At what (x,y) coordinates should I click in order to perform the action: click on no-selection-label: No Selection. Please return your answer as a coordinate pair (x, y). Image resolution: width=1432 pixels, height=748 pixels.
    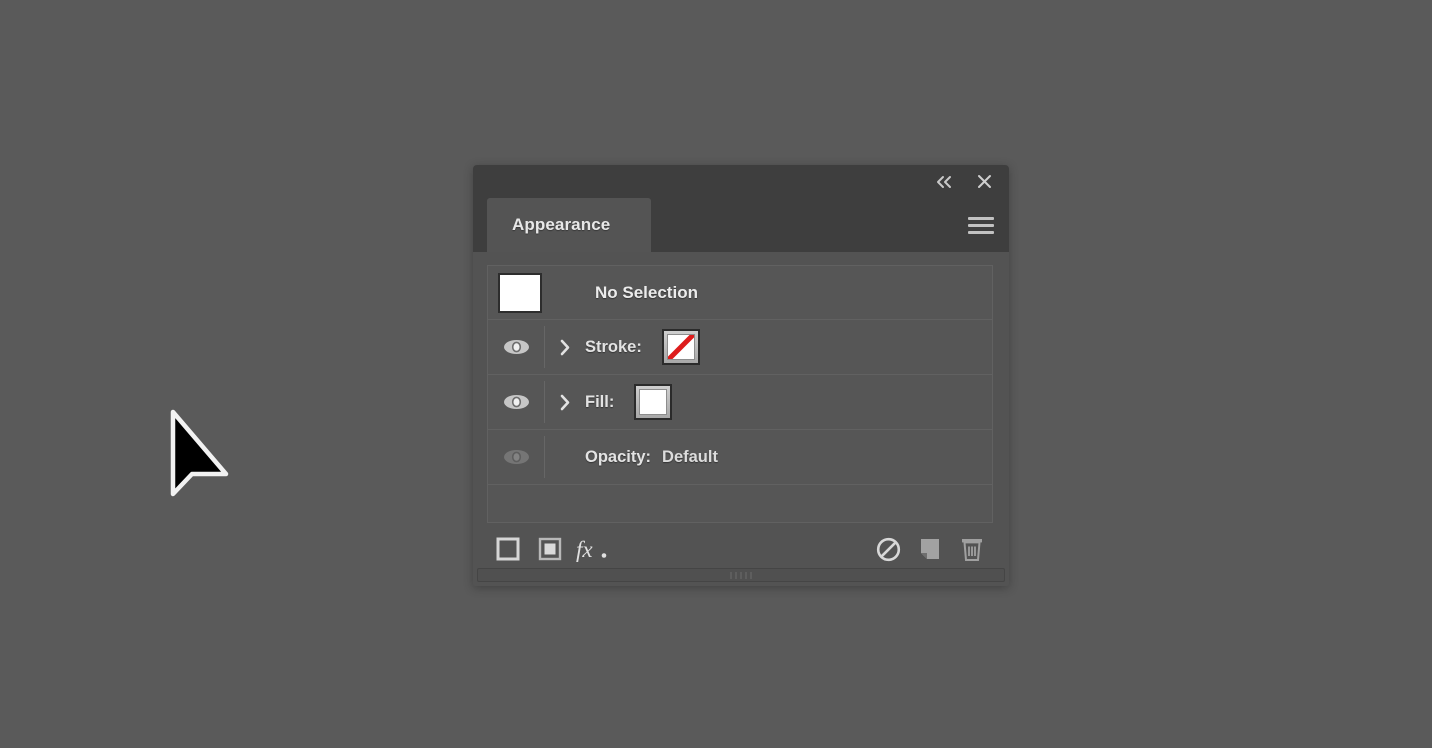
    Looking at the image, I should click on (646, 292).